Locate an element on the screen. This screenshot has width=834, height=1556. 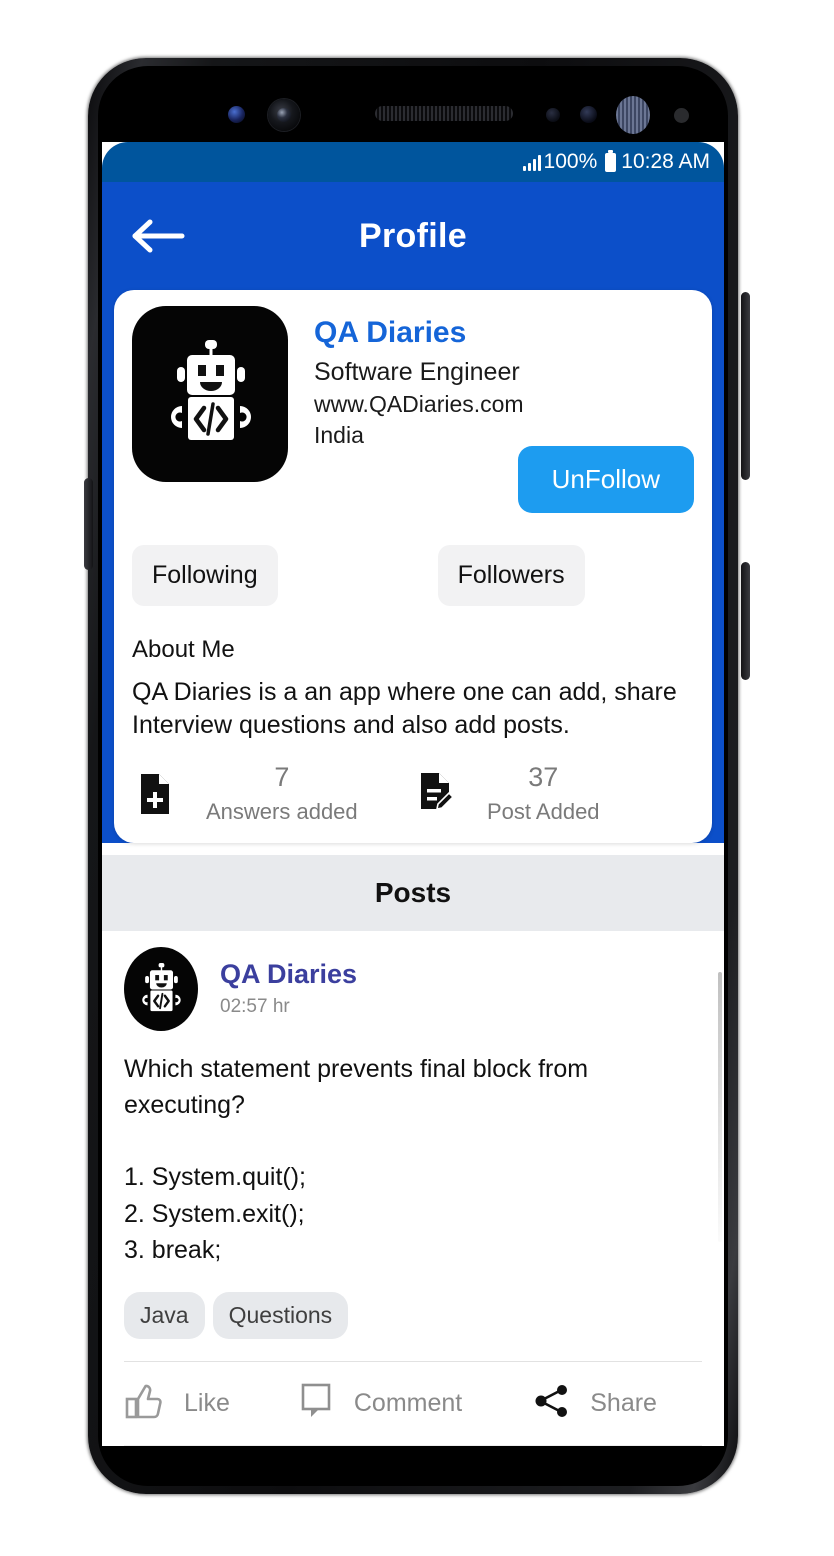
thumbs-up-icon is located at coordinates (145, 1403).